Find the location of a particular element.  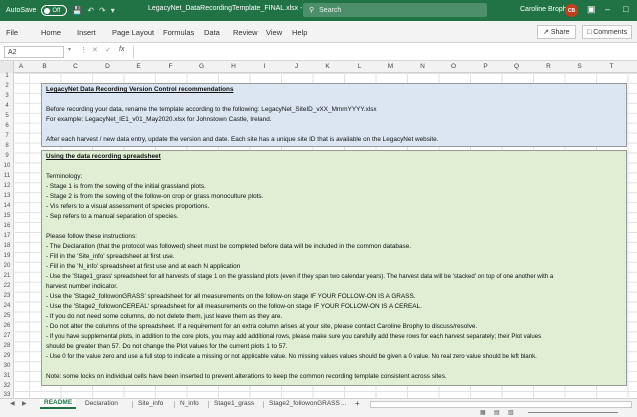

row-header: 1 is located at coordinates (7, 76).